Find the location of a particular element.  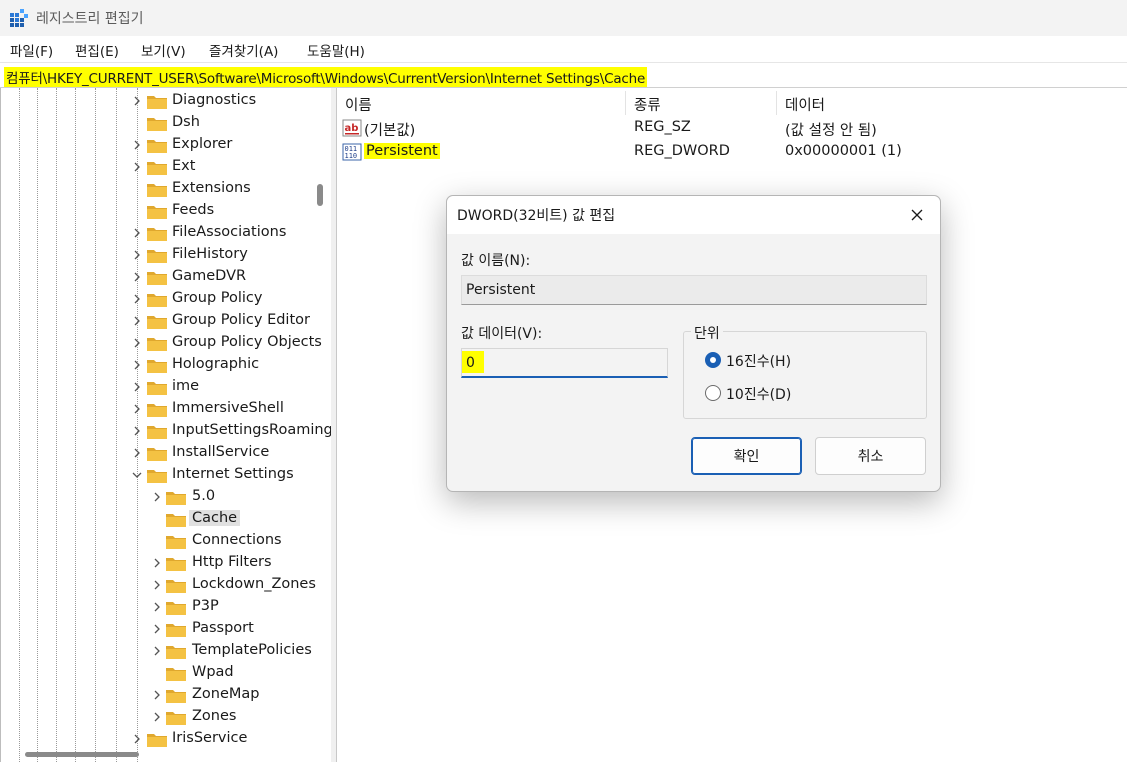

tree-item: ImmersiveShell is located at coordinates (166, 409).